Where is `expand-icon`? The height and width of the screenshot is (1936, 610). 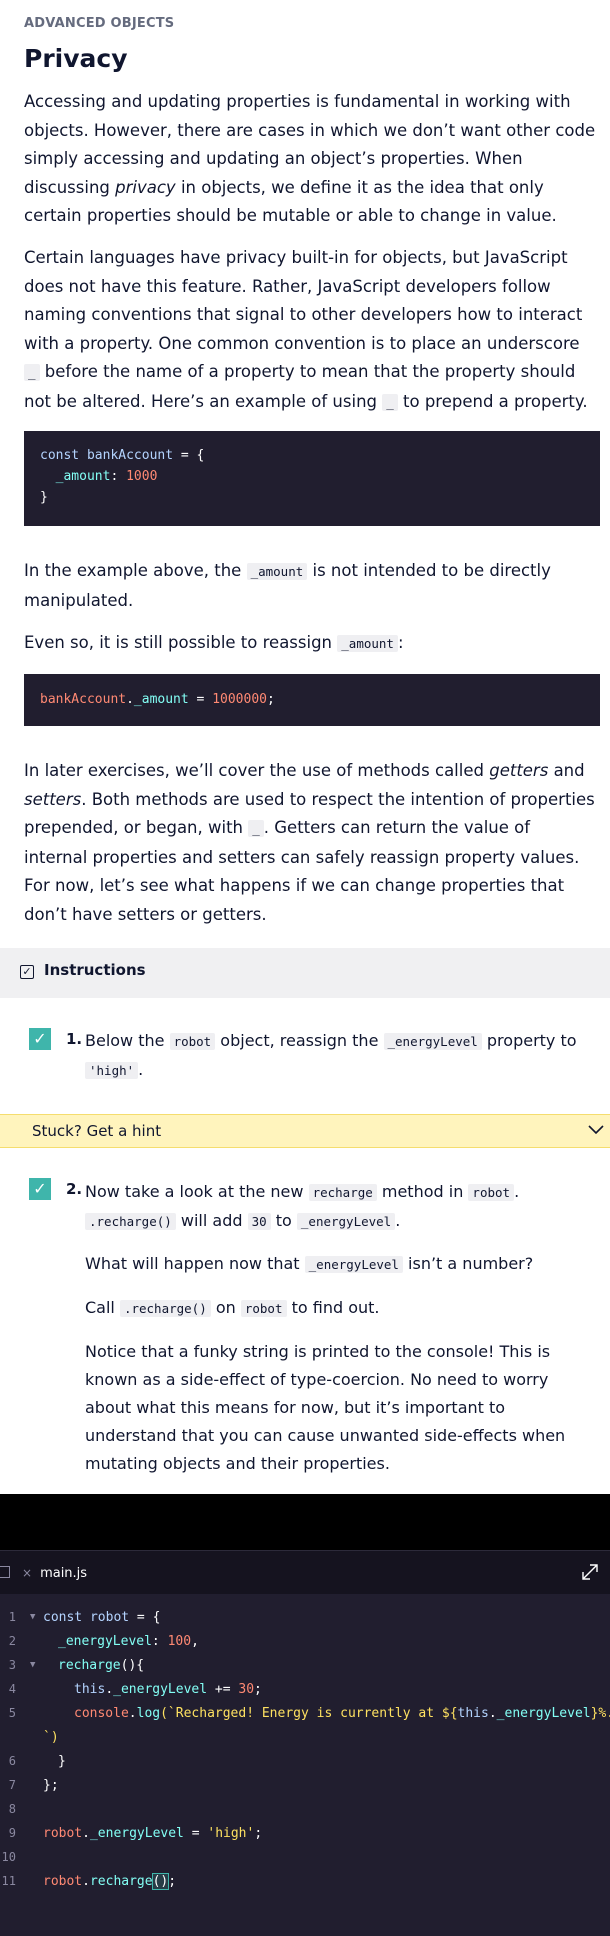 expand-icon is located at coordinates (590, 1572).